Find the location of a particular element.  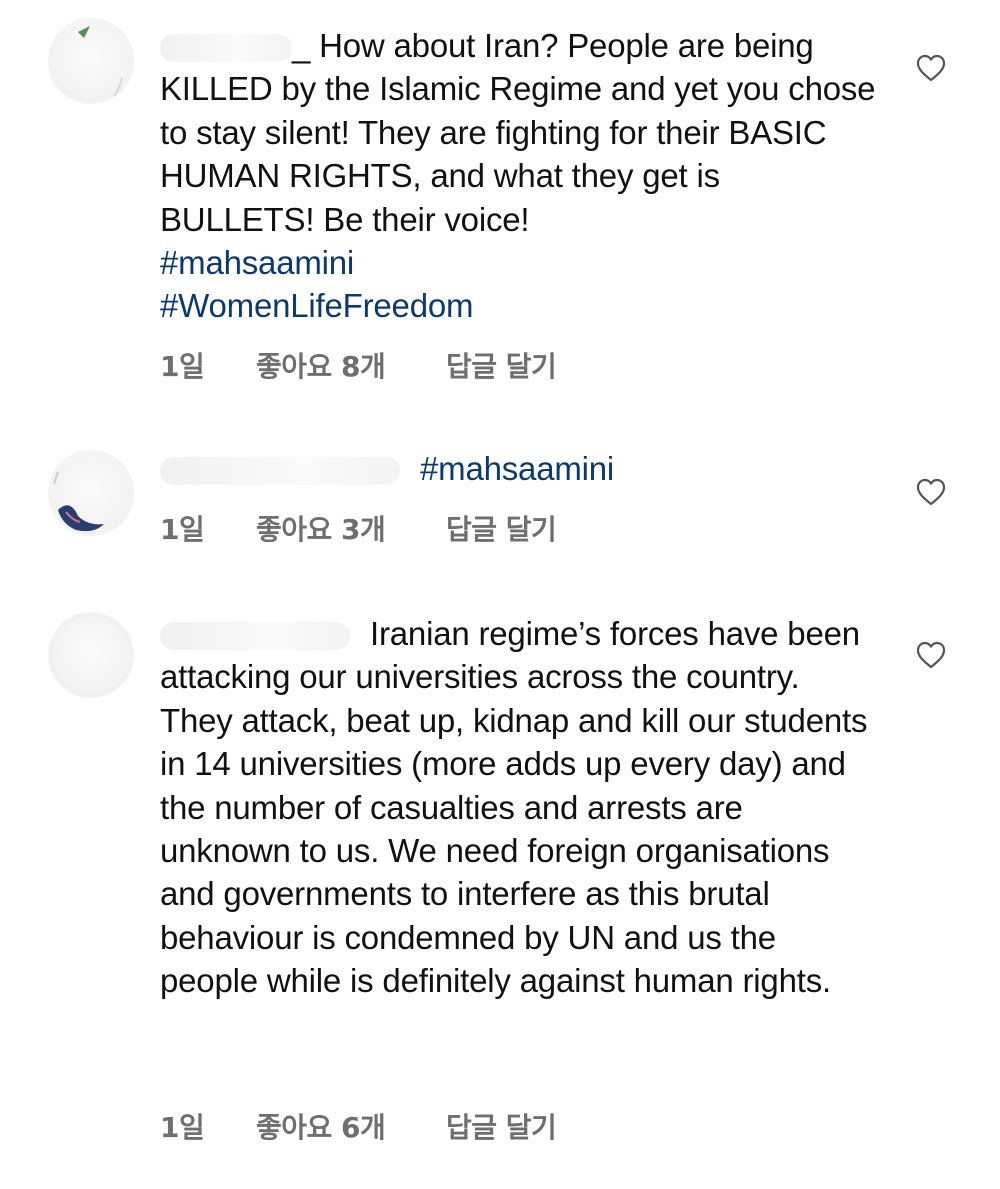

comment-meta: 1일 좋아요 6개 답글 달기 is located at coordinates (358, 1126).